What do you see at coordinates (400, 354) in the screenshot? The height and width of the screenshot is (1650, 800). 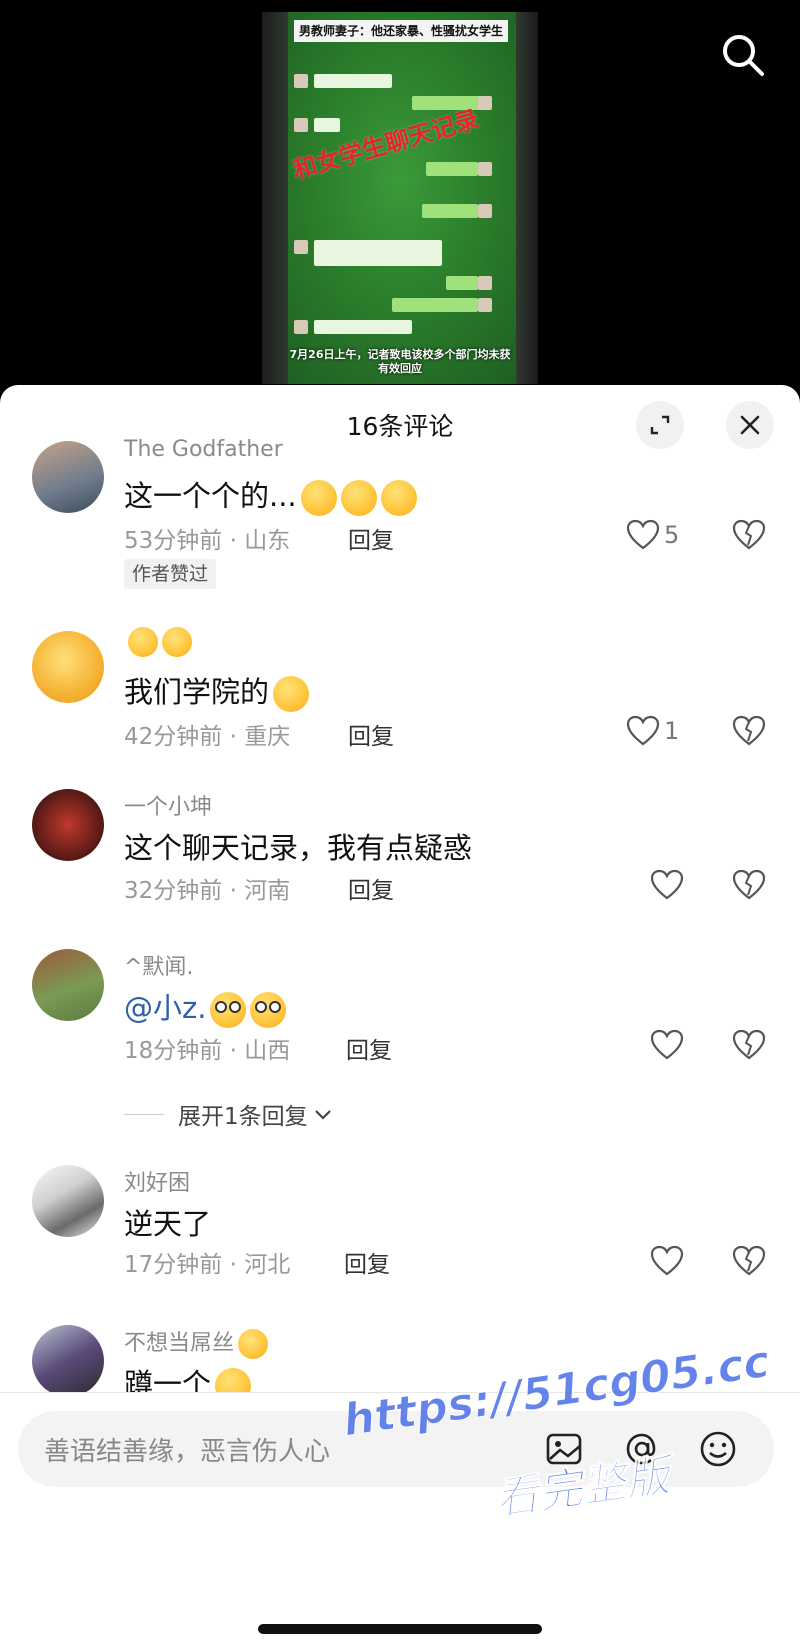 I see `video-caption-line: 7月26日上午，记者致电该校多个部门均未获` at bounding box center [400, 354].